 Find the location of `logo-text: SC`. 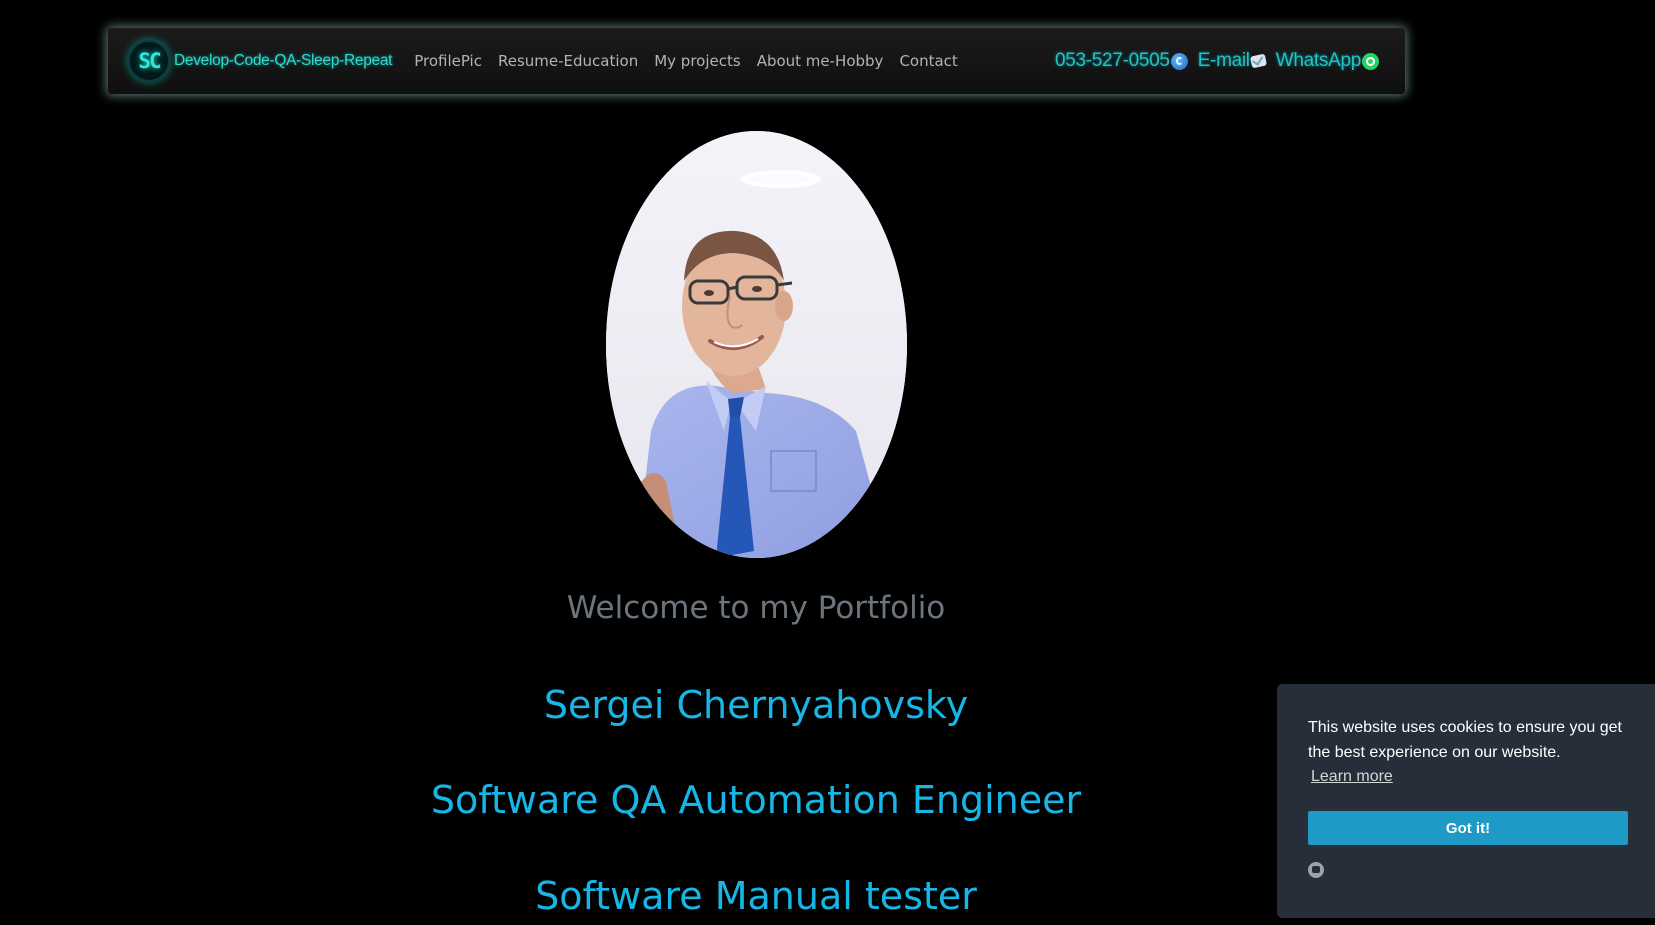

logo-text: SC is located at coordinates (149, 61).